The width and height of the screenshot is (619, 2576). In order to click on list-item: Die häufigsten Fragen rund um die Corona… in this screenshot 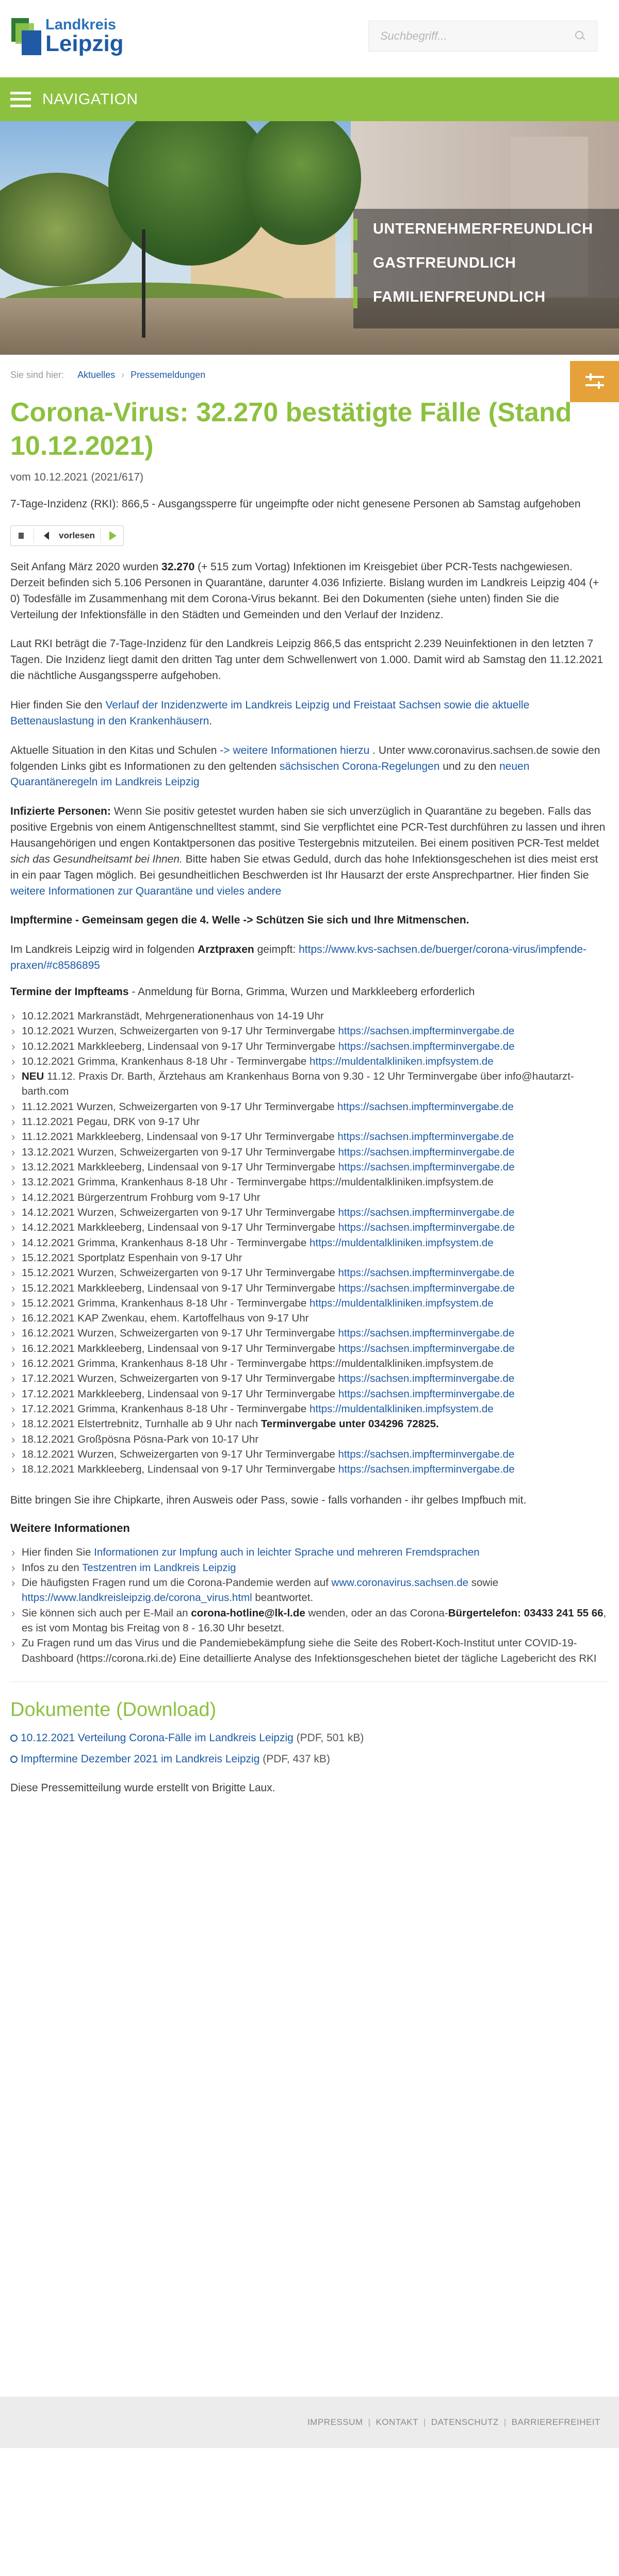, I will do `click(309, 1591)`.